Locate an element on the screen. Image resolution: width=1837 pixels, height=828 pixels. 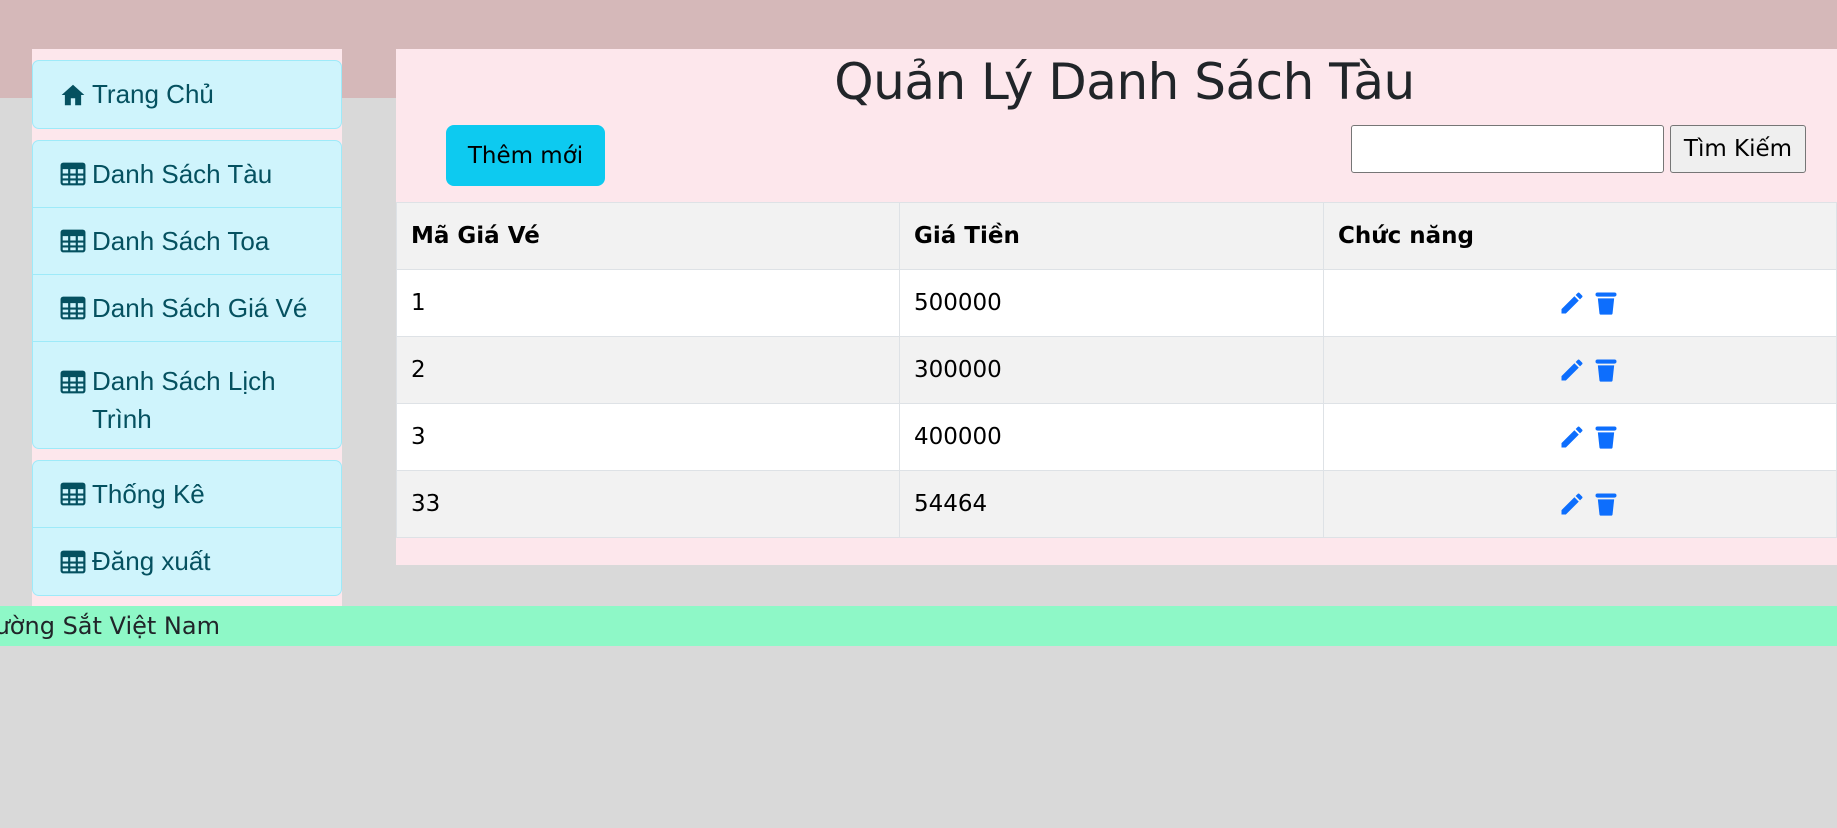
search-button: Tìm Kiếm is located at coordinates (1738, 149).